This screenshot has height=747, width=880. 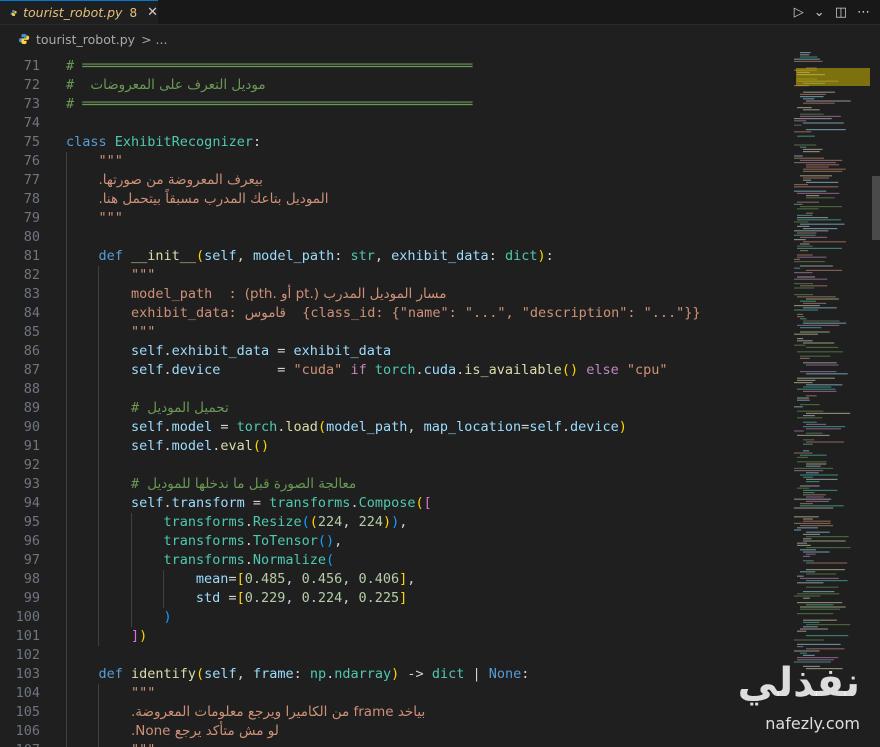 What do you see at coordinates (863, 12) in the screenshot?
I see `more-actions-icon: ⋯` at bounding box center [863, 12].